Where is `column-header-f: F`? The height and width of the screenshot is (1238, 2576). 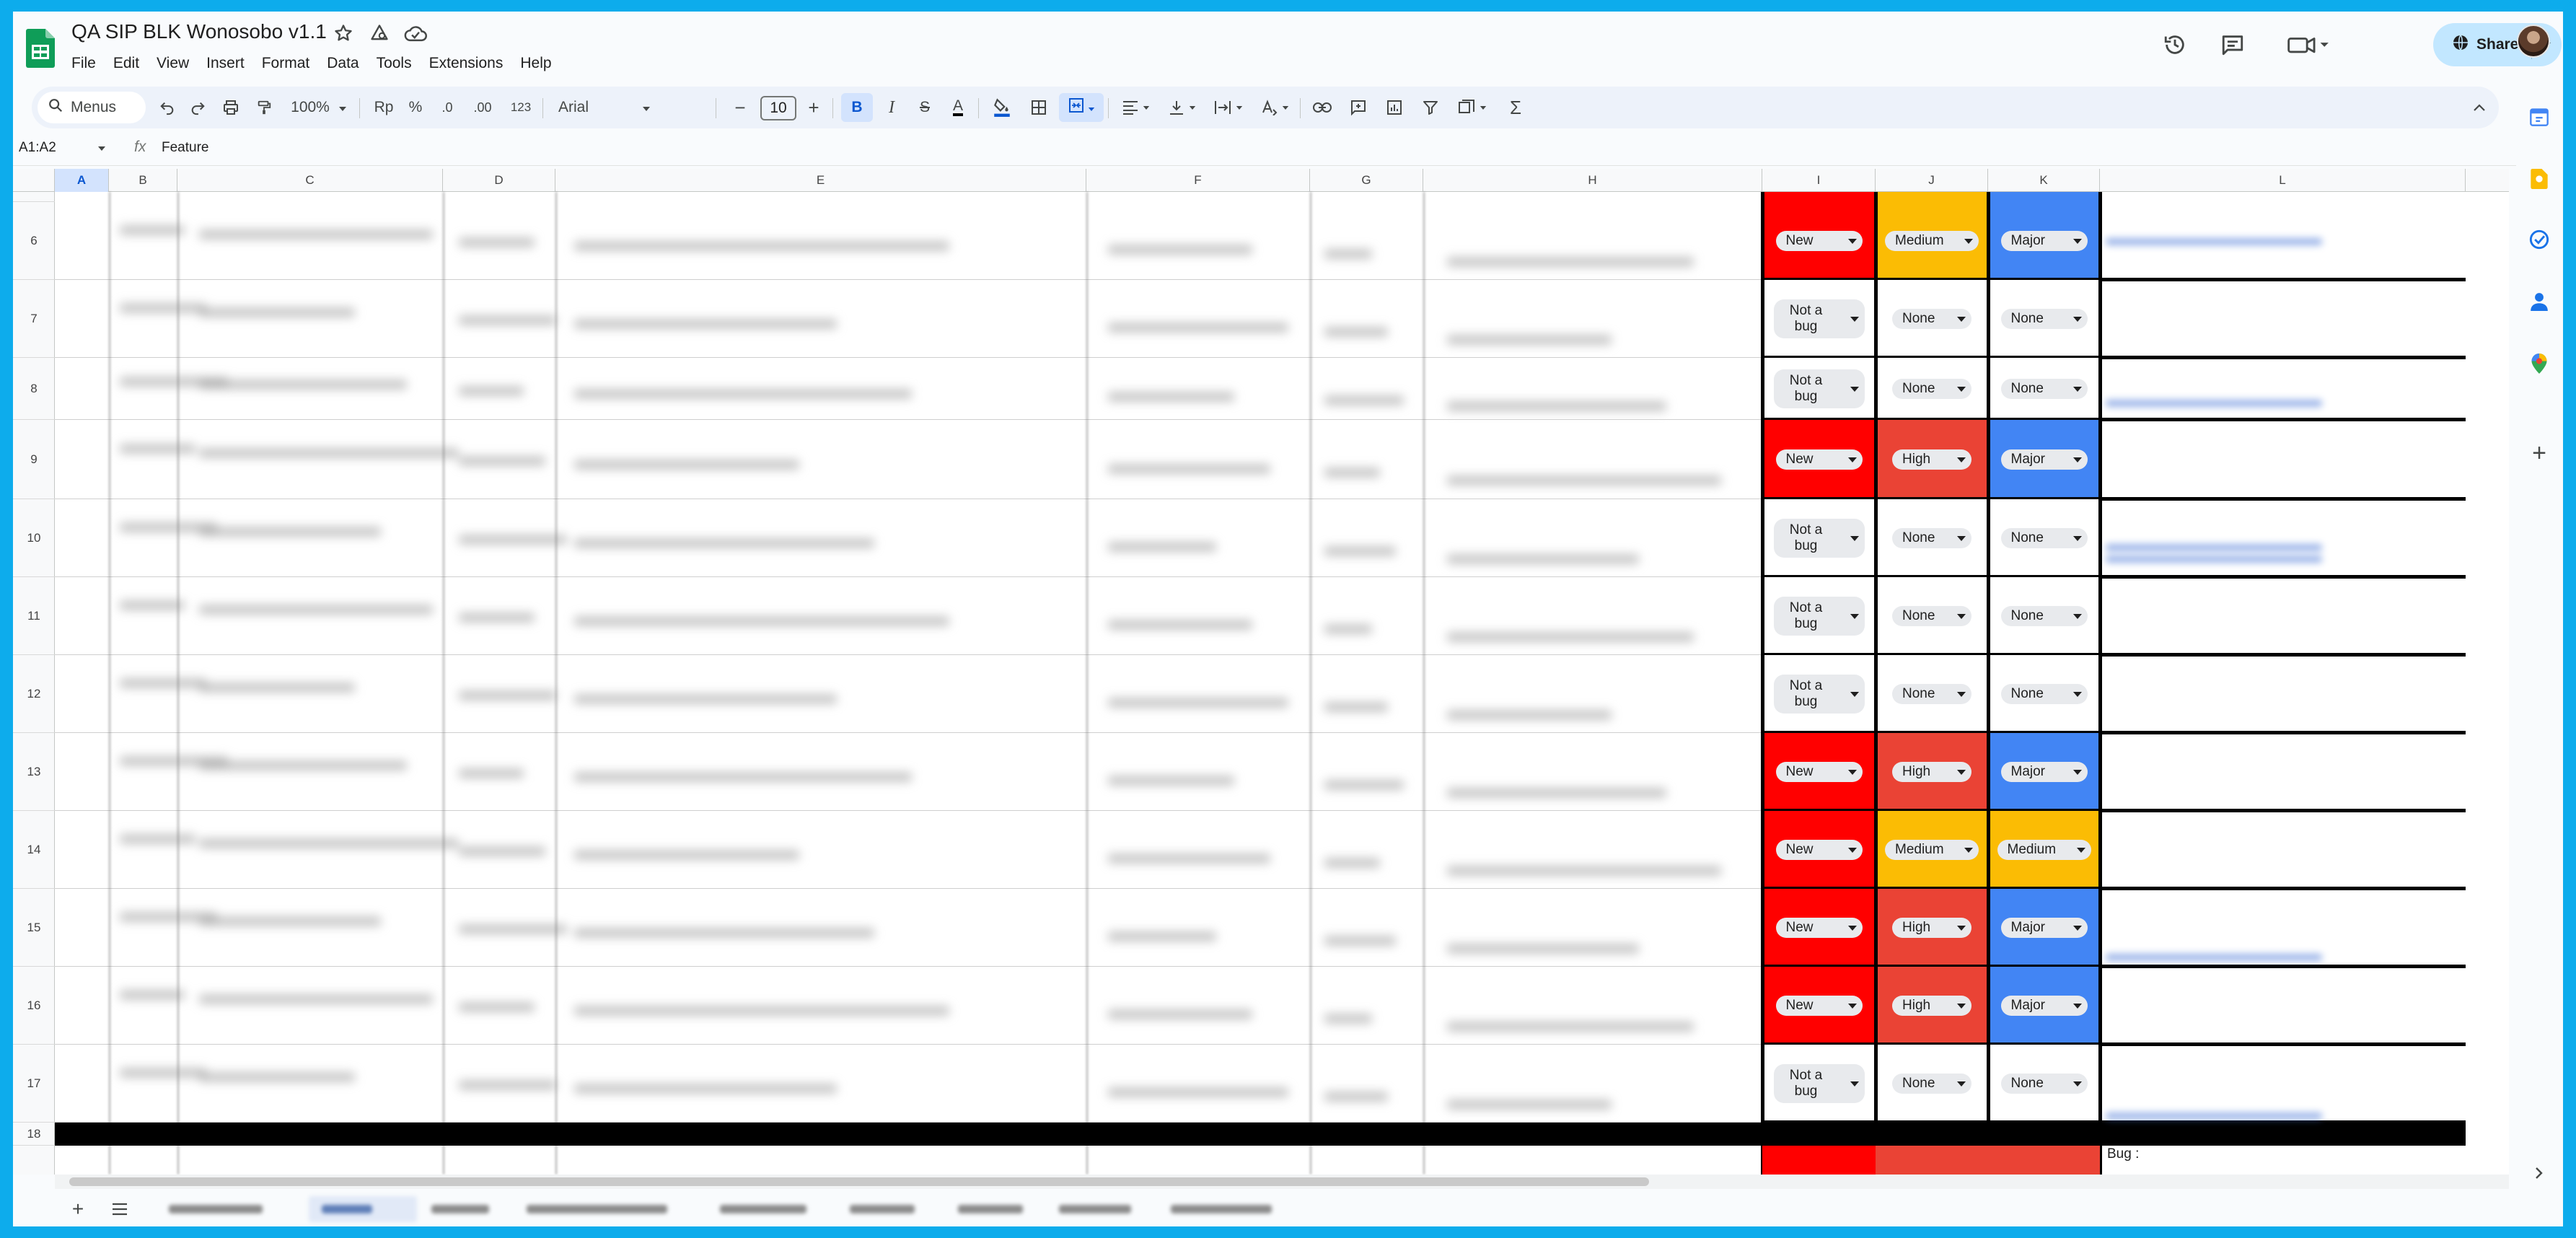
column-header-f: F is located at coordinates (1198, 180).